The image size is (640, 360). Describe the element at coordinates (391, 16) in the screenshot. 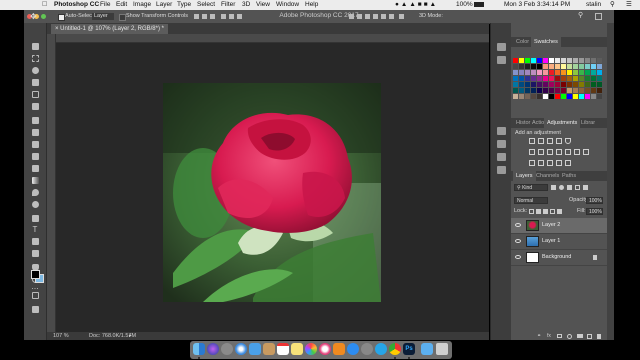

I see `distribute-right-icon` at that location.